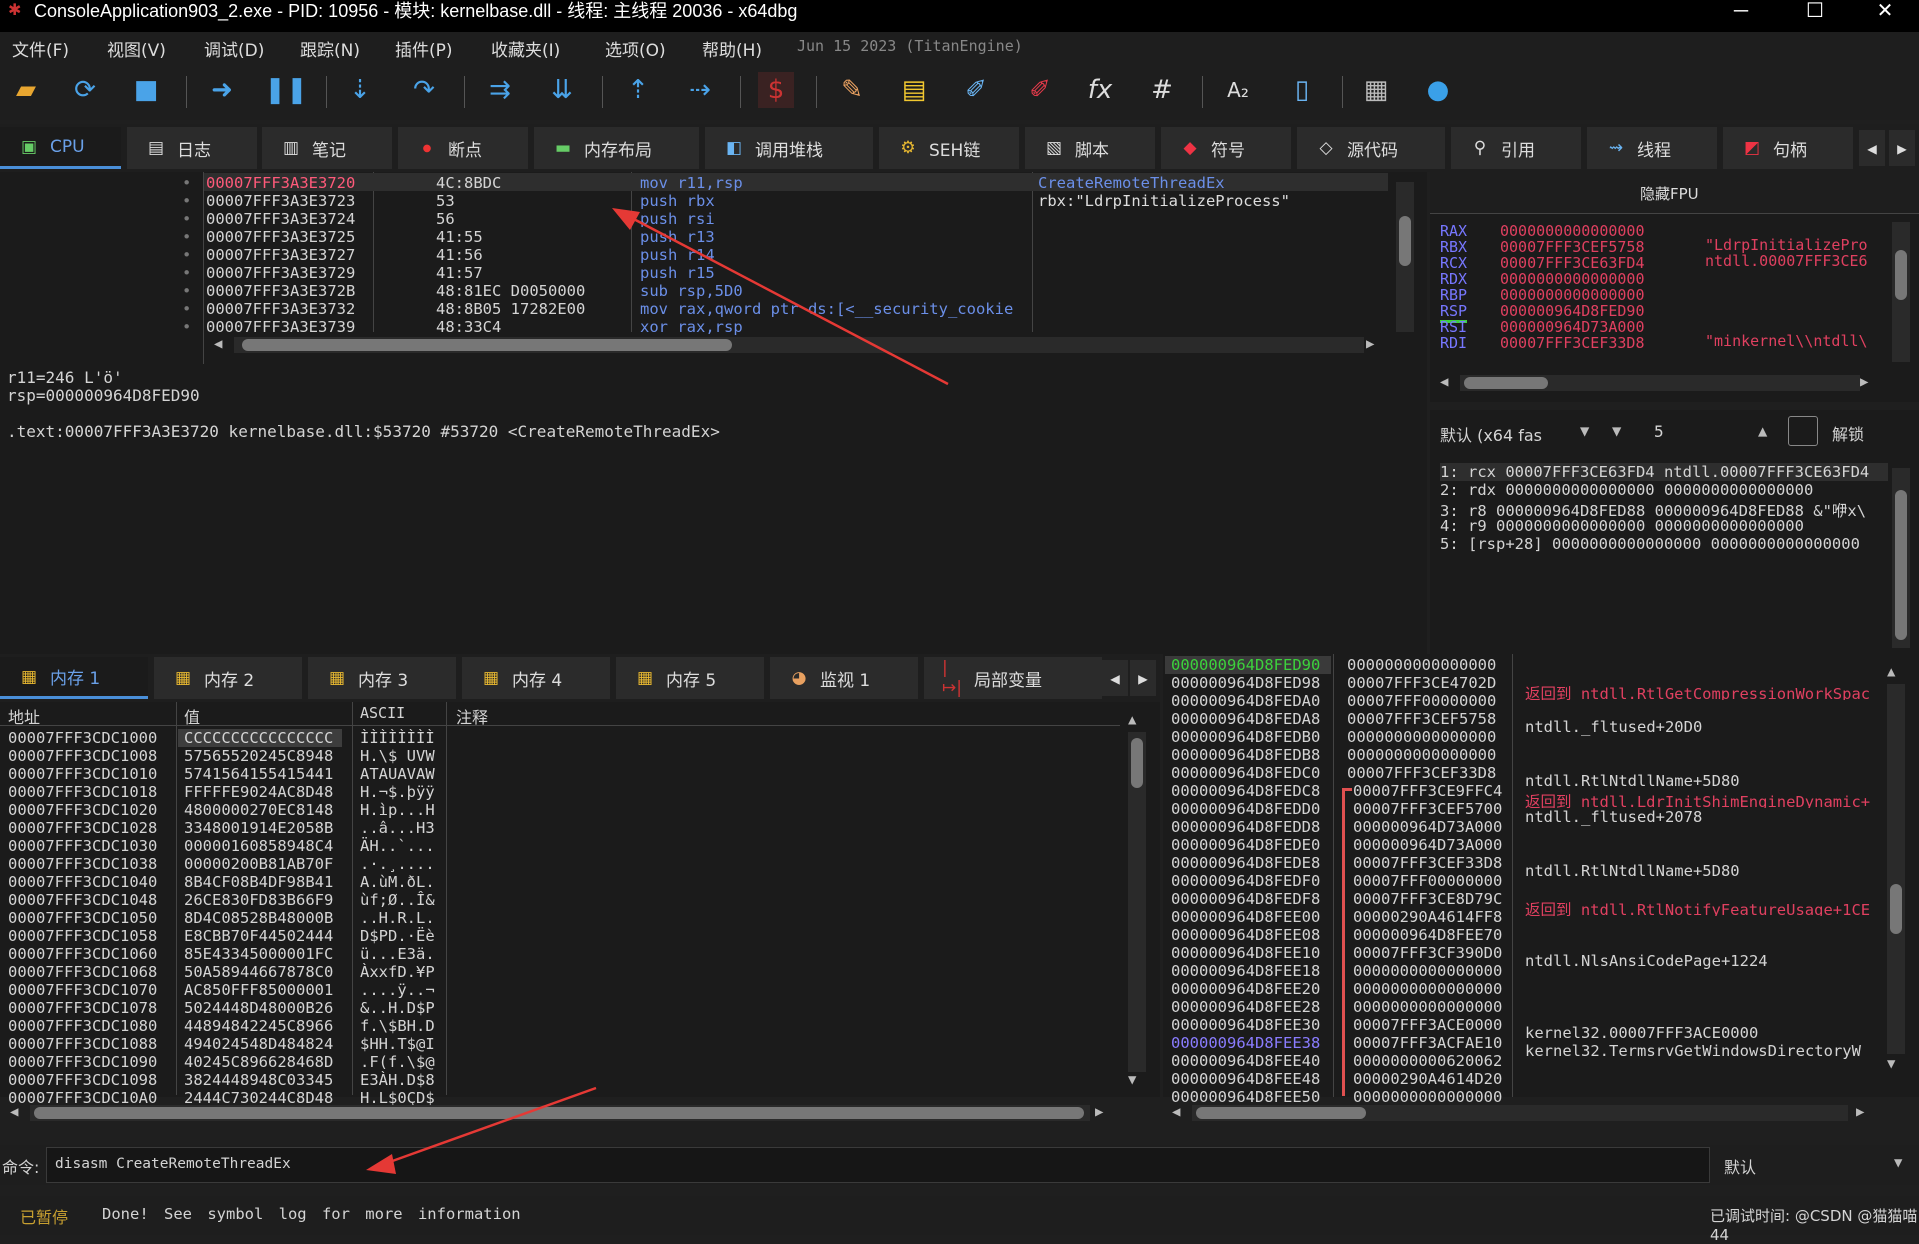 The height and width of the screenshot is (1244, 1919). What do you see at coordinates (1245, 719) in the screenshot?
I see `stack-address: 000000964D8FEDA8` at bounding box center [1245, 719].